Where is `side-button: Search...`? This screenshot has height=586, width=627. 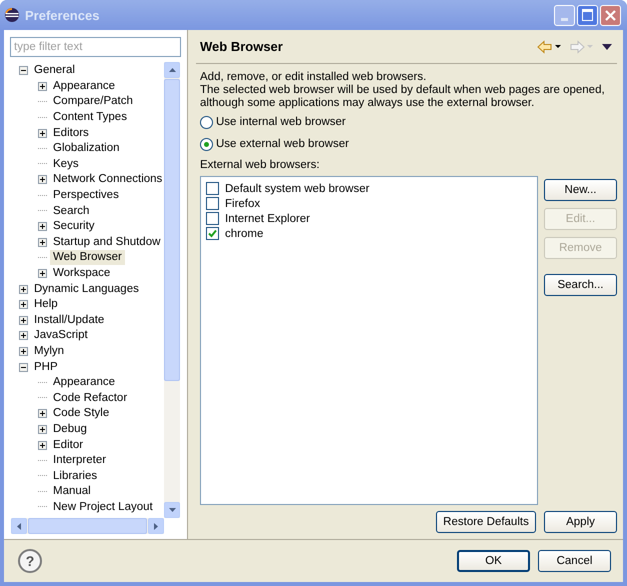
side-button: Search... is located at coordinates (580, 285).